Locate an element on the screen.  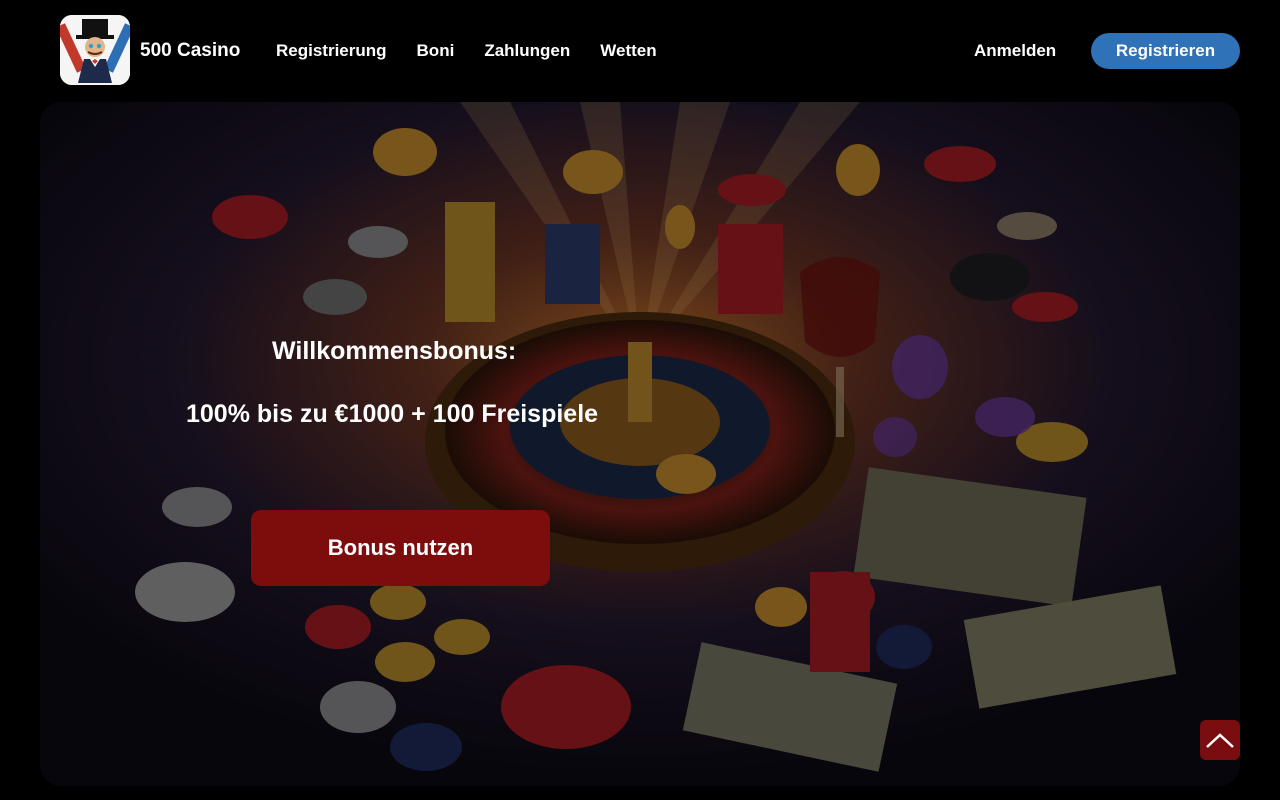
register-button: Registrieren is located at coordinates (1165, 51).